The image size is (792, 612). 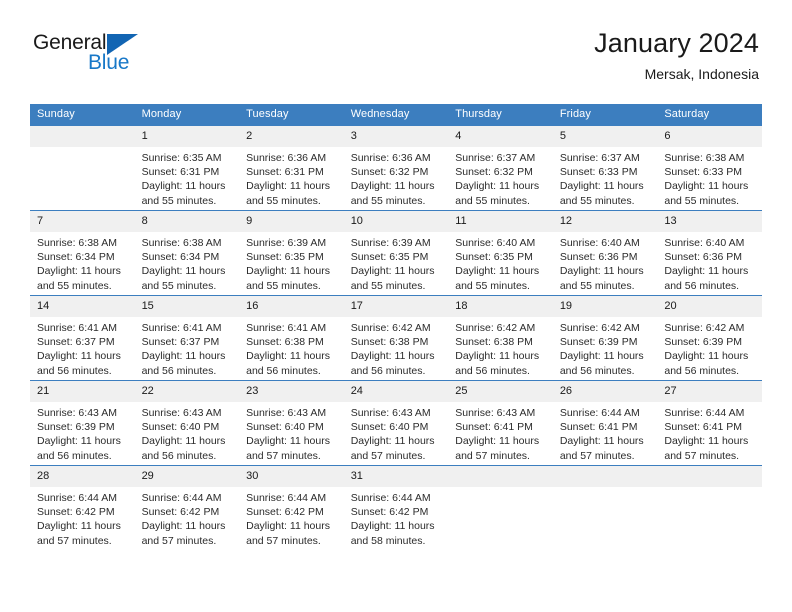 What do you see at coordinates (709, 476) in the screenshot?
I see `day-number` at bounding box center [709, 476].